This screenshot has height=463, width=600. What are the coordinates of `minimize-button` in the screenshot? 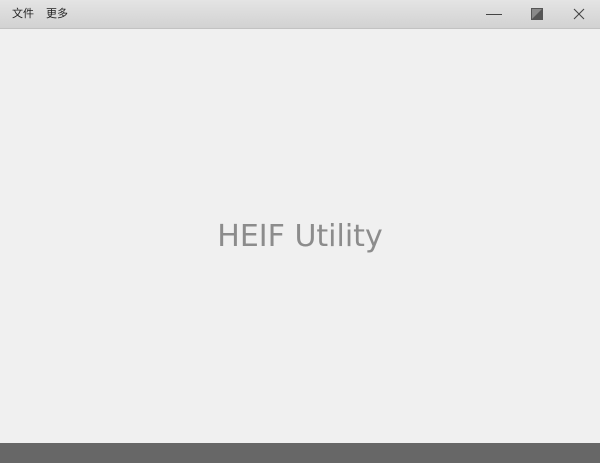 It's located at (495, 14).